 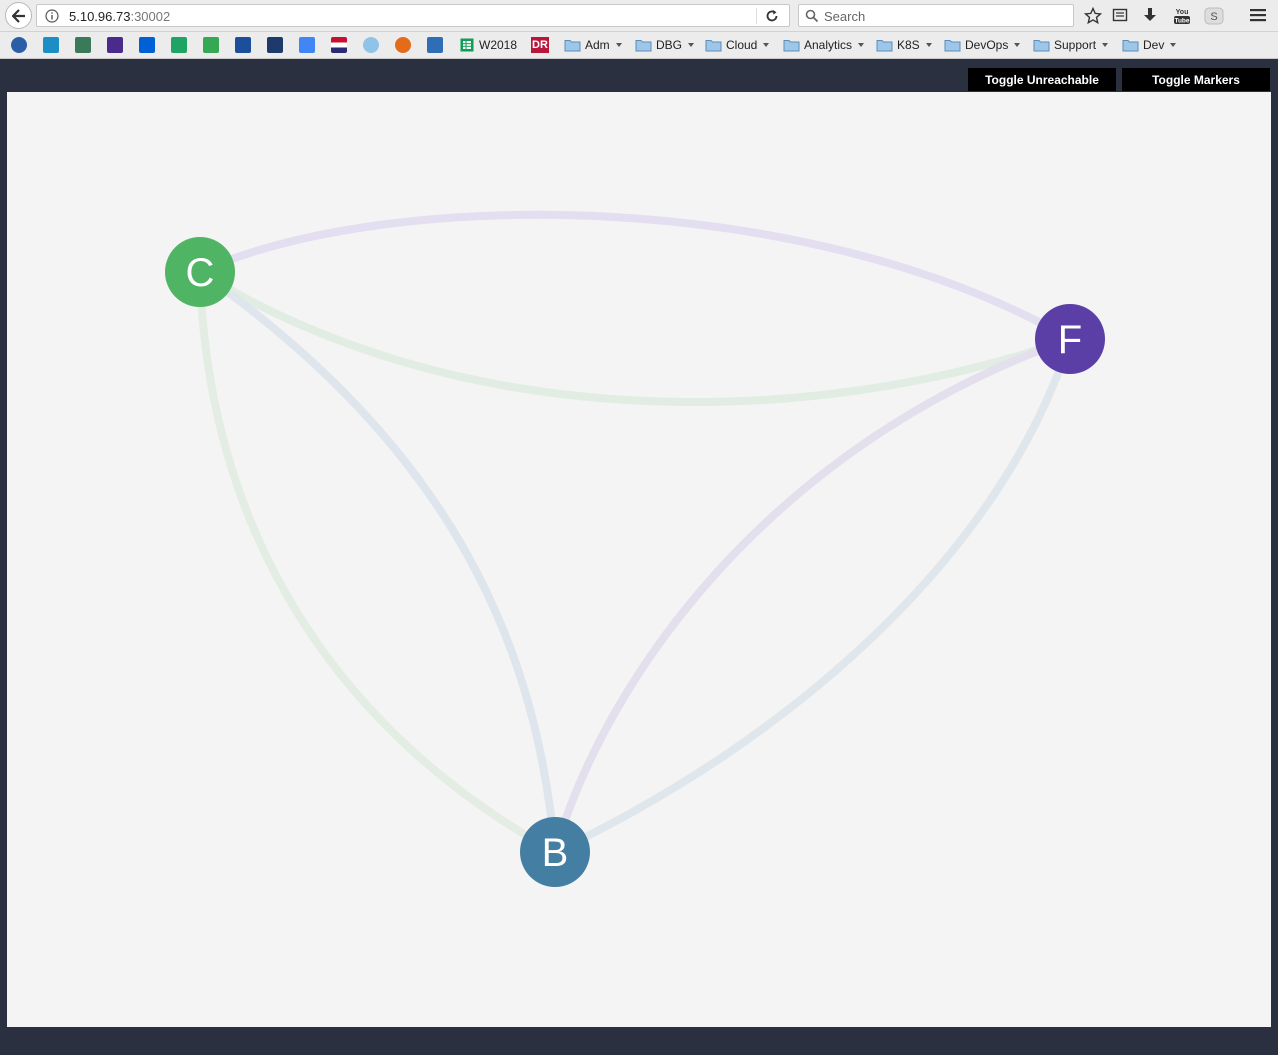 I want to click on url-port: :30002, so click(x=150, y=16).